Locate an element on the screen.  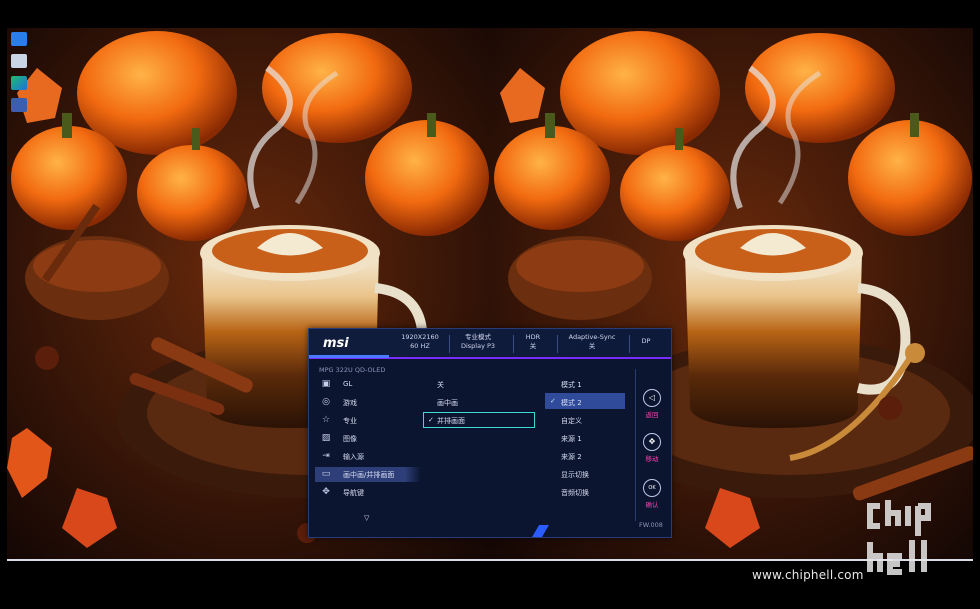
image-icon: ▨ is located at coordinates (326, 438).